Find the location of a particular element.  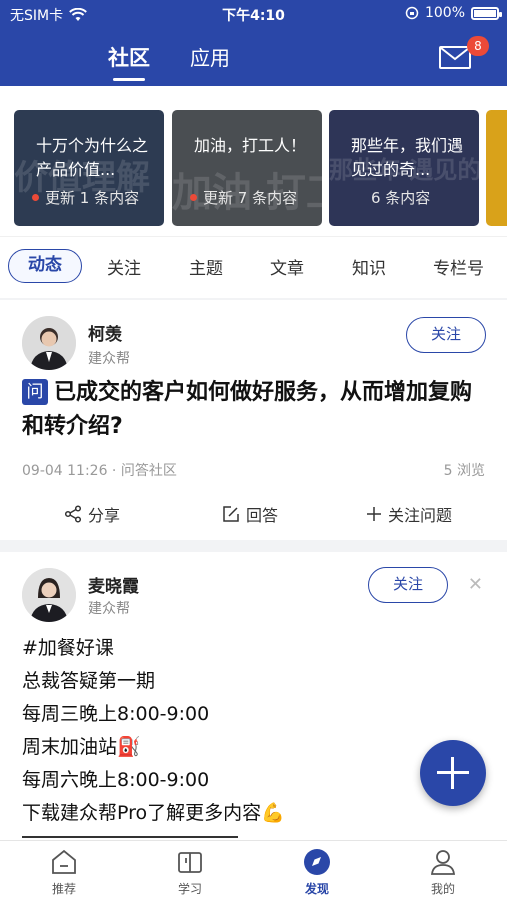

filter-tab-knowledge: 知识 is located at coordinates (369, 266).